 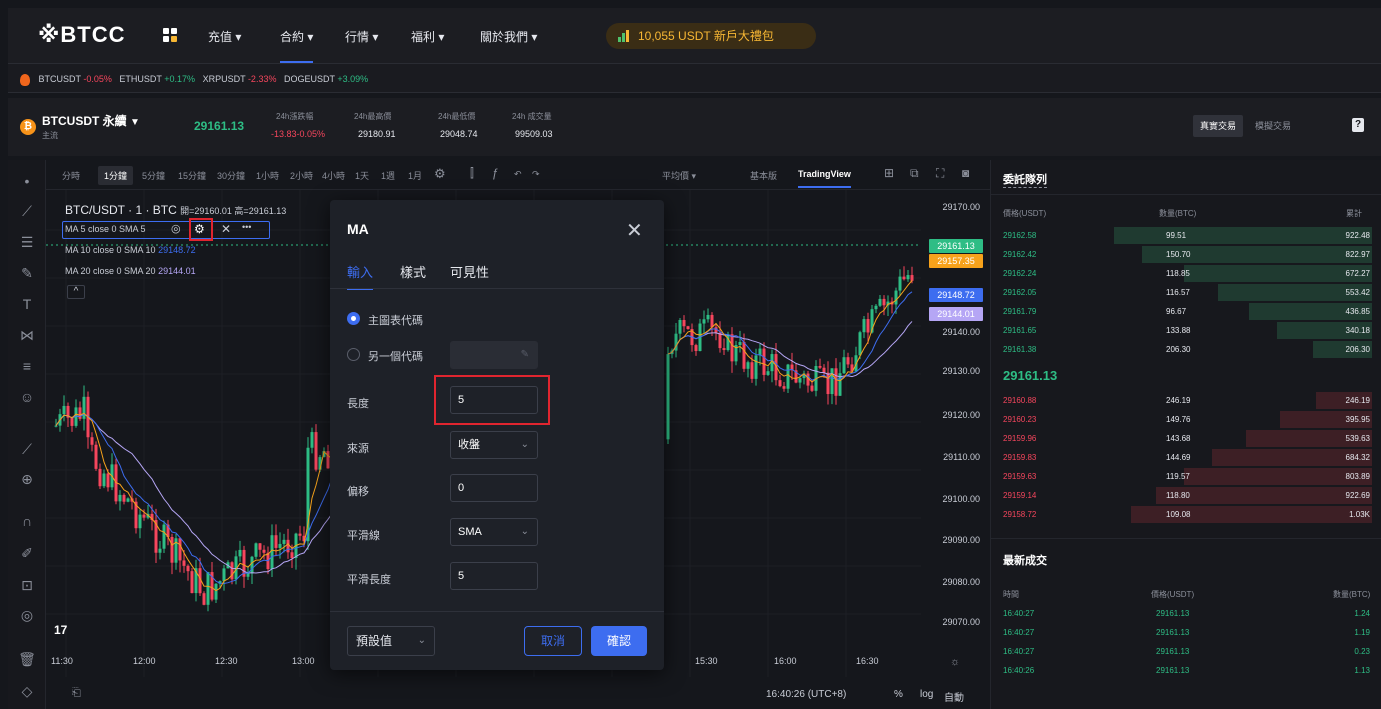 I want to click on order-row: 29161.65 133.88 340.18, so click(x=1186, y=330).